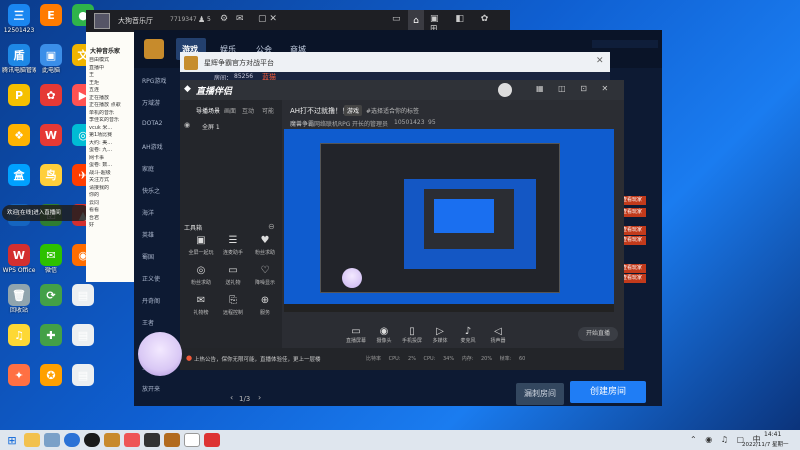 This screenshot has width=800, height=450. What do you see at coordinates (353, 110) in the screenshot?
I see `game-tag: 游戏` at bounding box center [353, 110].